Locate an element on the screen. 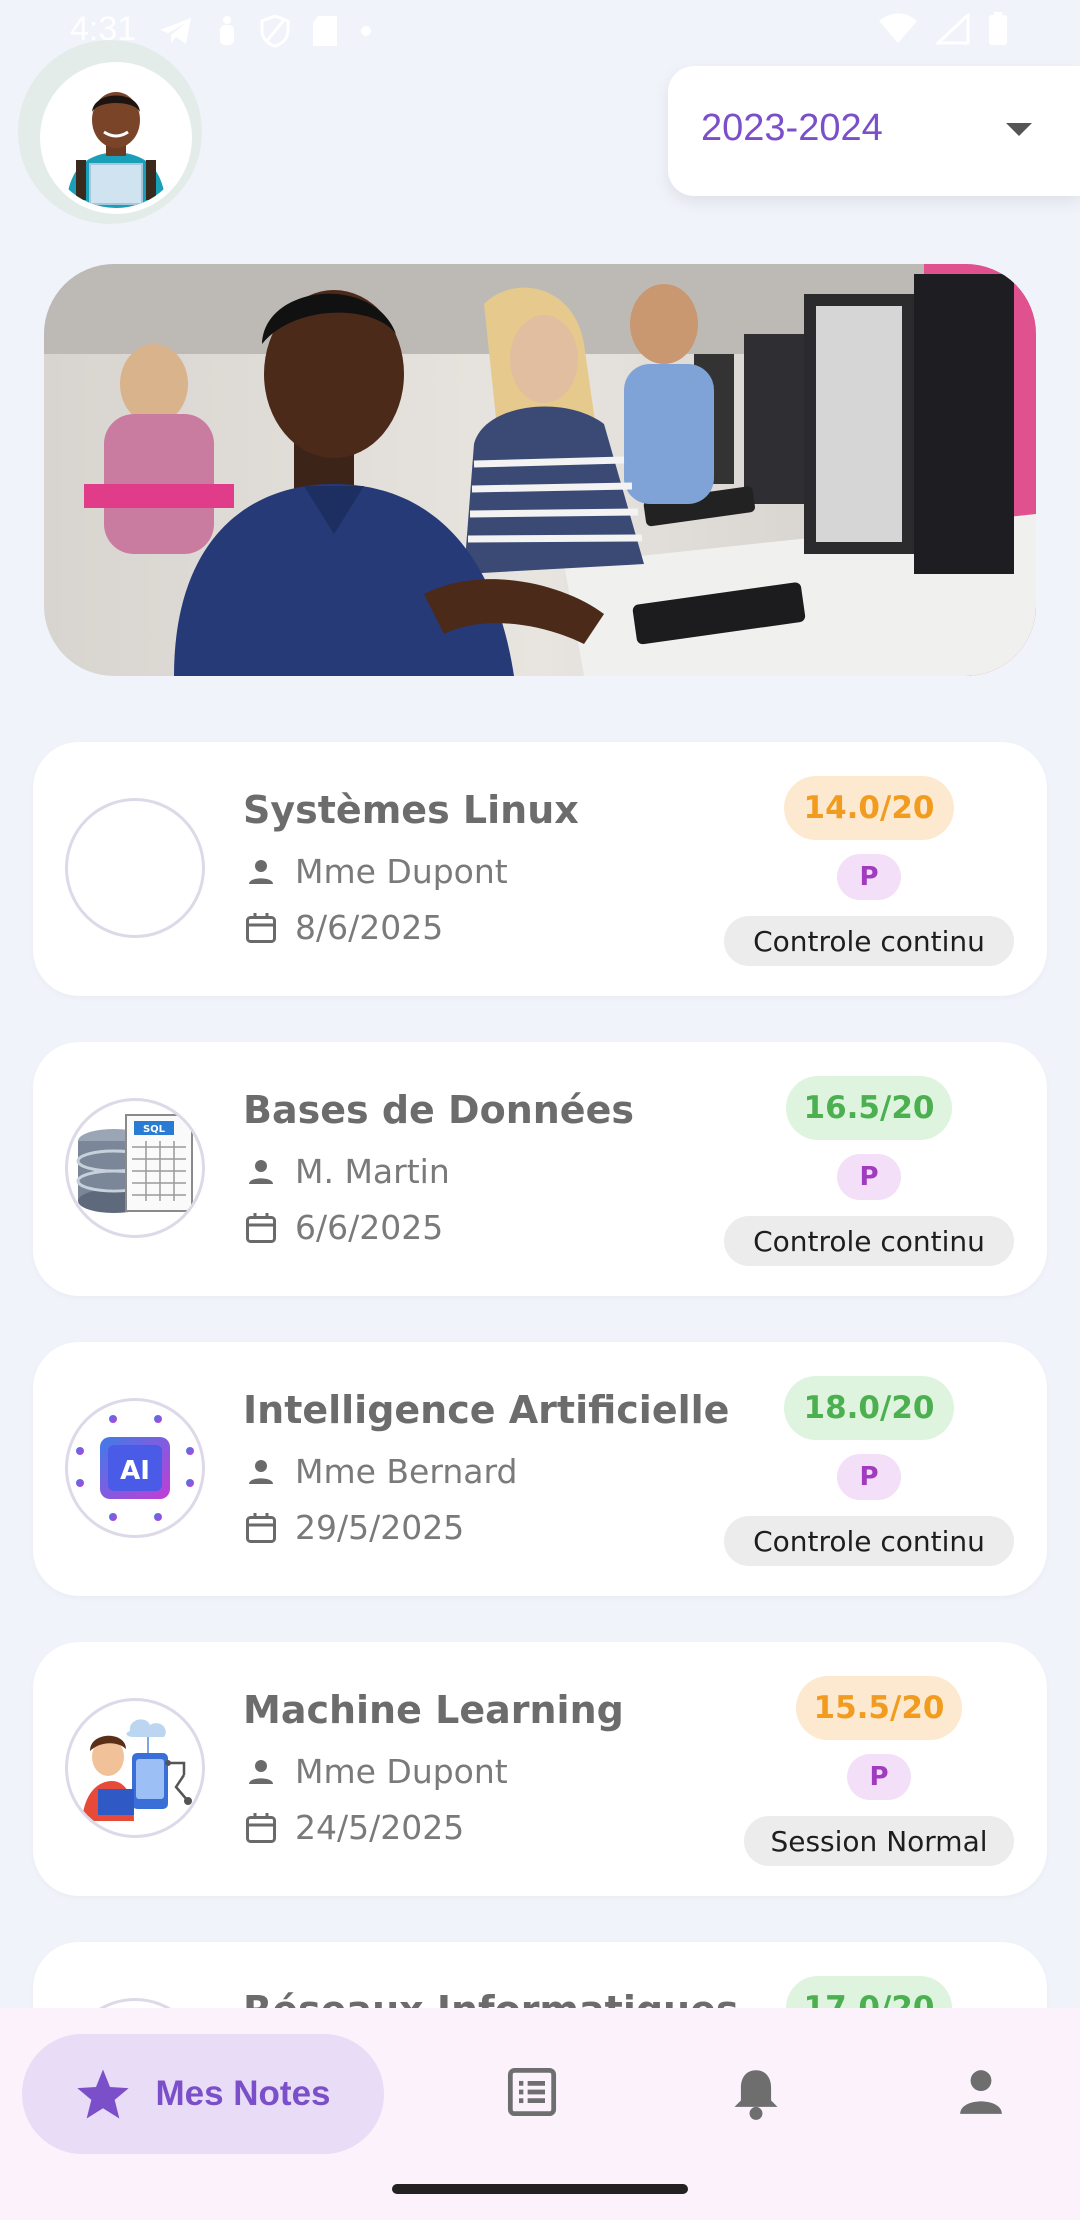 The width and height of the screenshot is (1080, 2220). chevron-down-icon is located at coordinates (1019, 129).